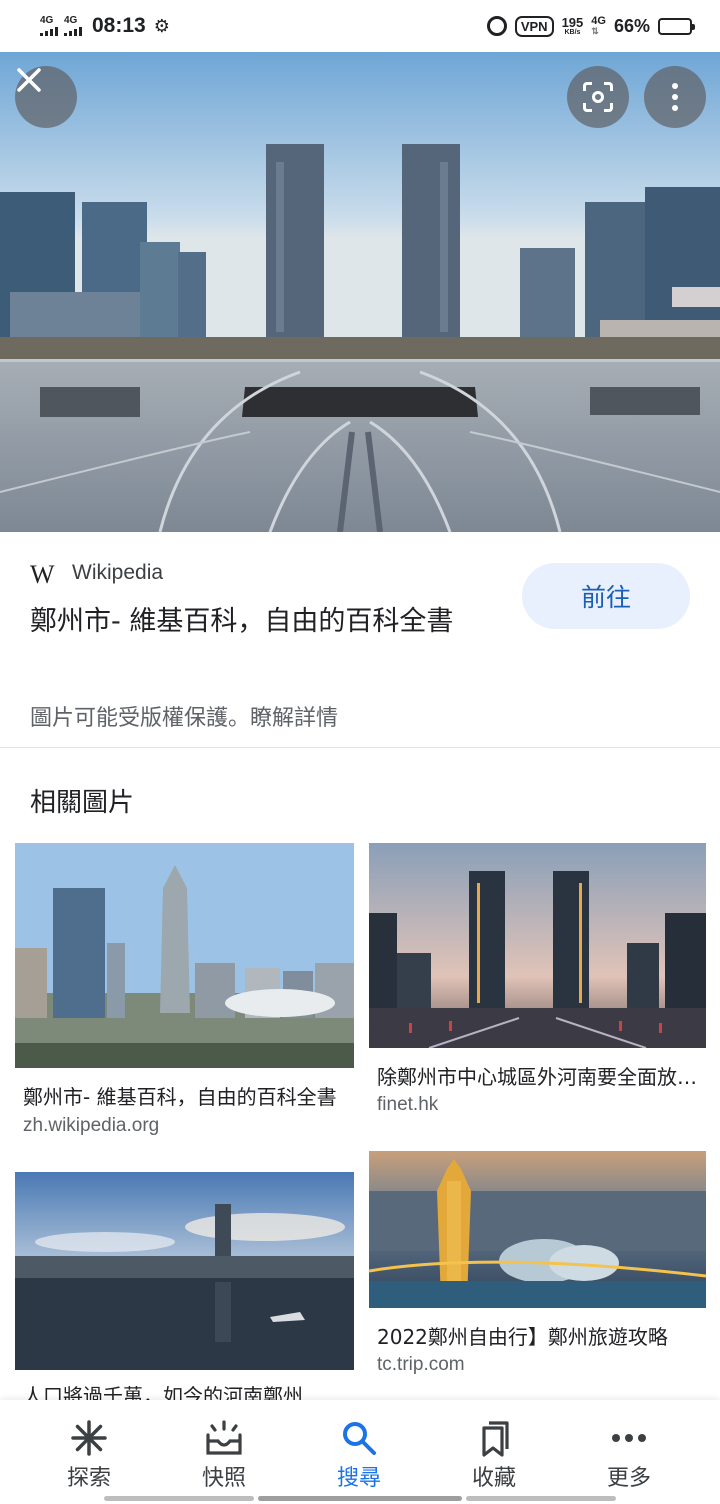  What do you see at coordinates (572, 22) in the screenshot?
I see `network-speed-value: 195` at bounding box center [572, 22].